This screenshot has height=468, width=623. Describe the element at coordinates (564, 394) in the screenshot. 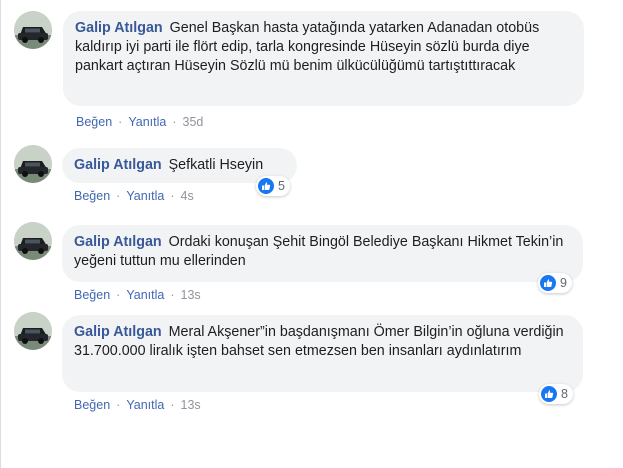

I see `reaction-count: 8` at that location.